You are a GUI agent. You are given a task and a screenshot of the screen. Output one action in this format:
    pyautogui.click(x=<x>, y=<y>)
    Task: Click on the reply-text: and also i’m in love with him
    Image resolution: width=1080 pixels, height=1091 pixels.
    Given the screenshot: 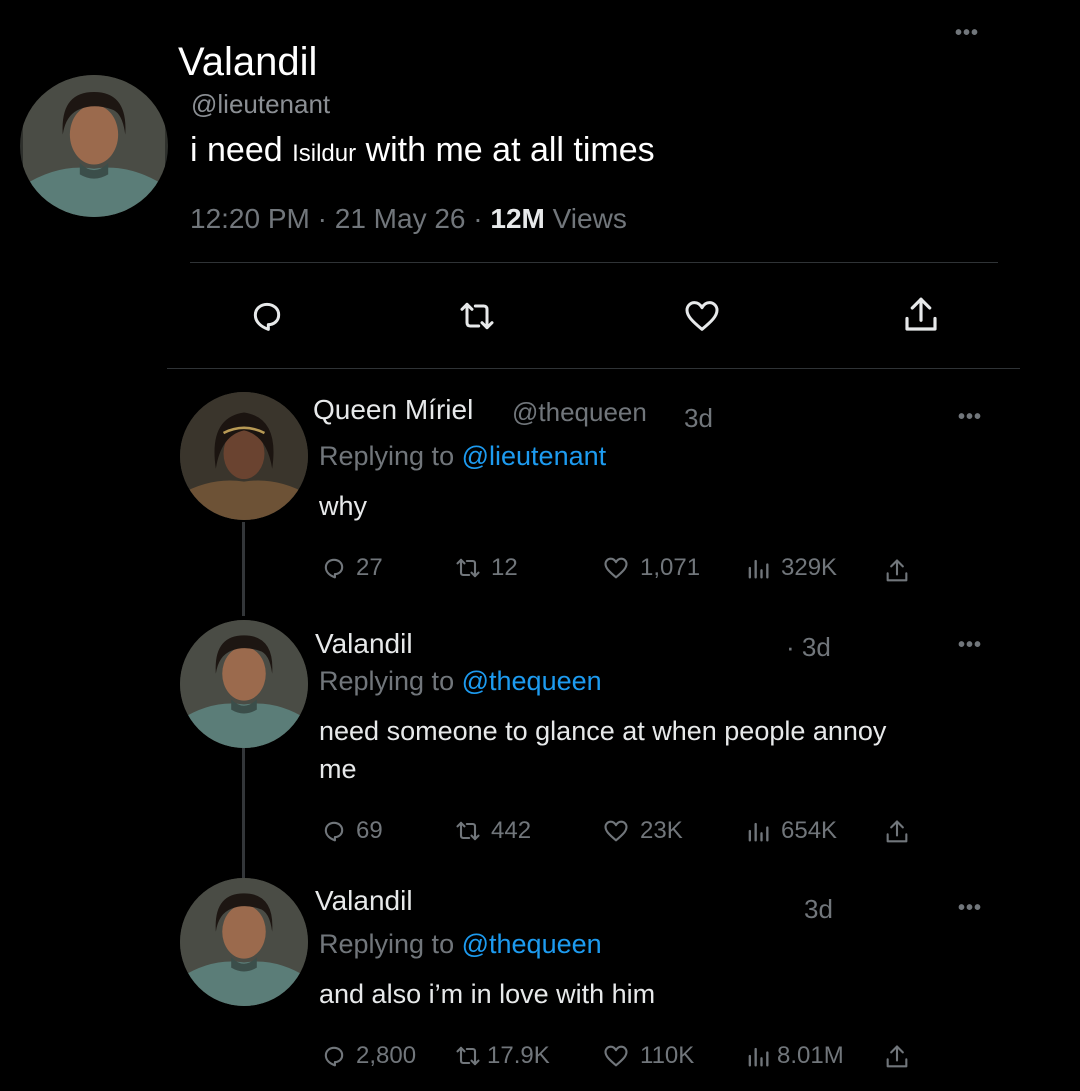 What is the action you would take?
    pyautogui.click(x=487, y=994)
    